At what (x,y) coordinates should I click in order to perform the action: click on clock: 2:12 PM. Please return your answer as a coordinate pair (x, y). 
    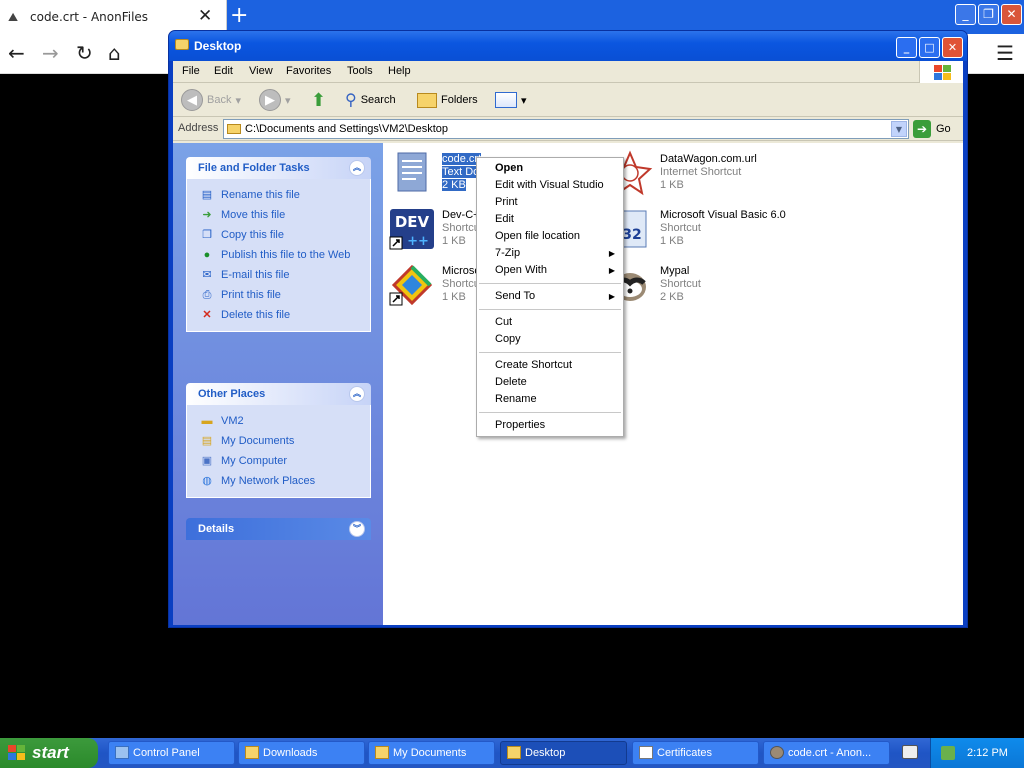
    Looking at the image, I should click on (987, 753).